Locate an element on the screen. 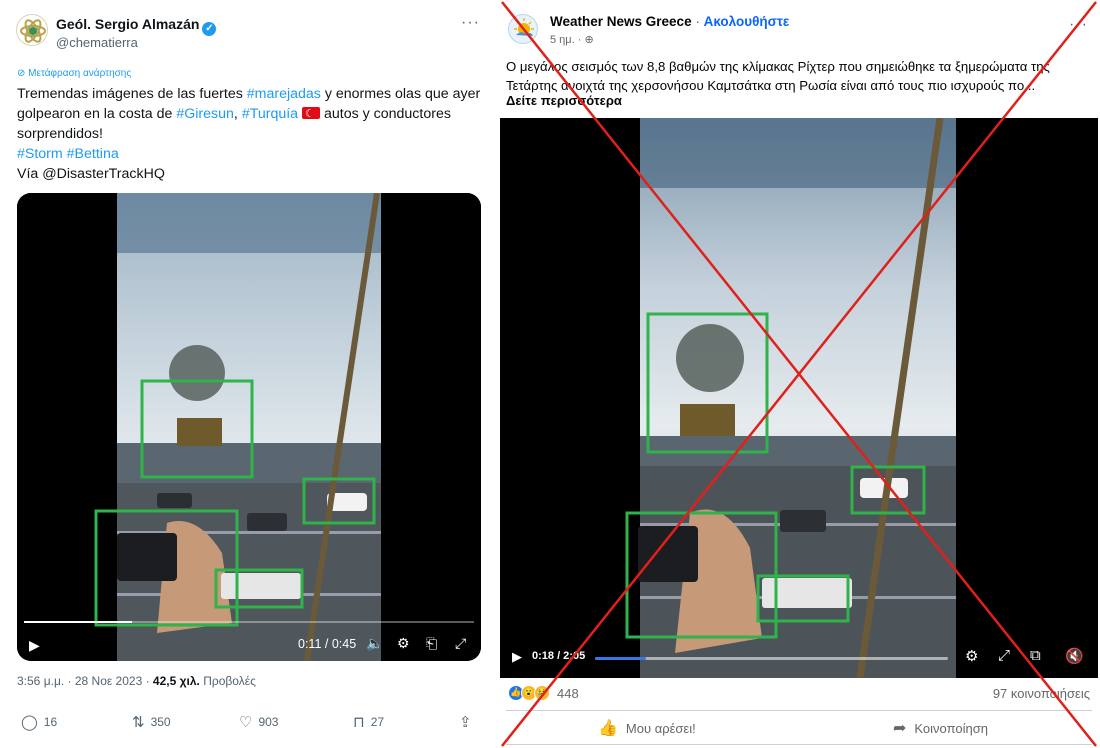  hashtag-link: #marejadas is located at coordinates (284, 94).